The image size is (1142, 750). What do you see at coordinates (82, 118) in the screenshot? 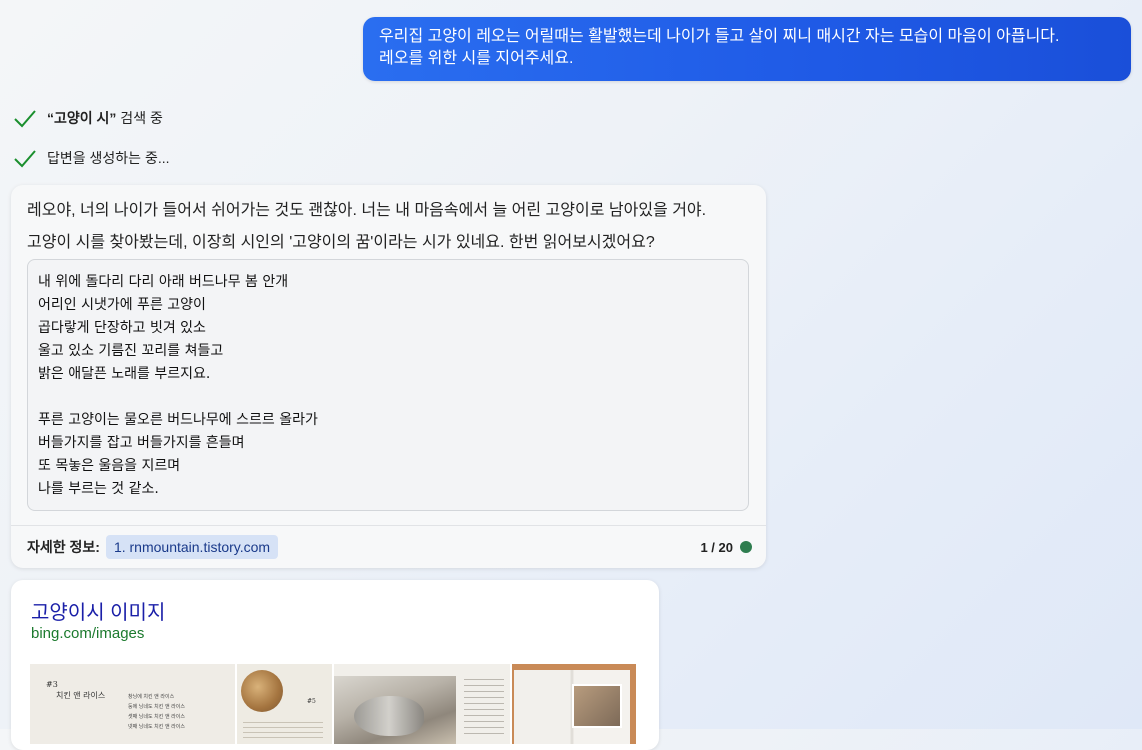
I see `search-query: “고양이 시”` at bounding box center [82, 118].